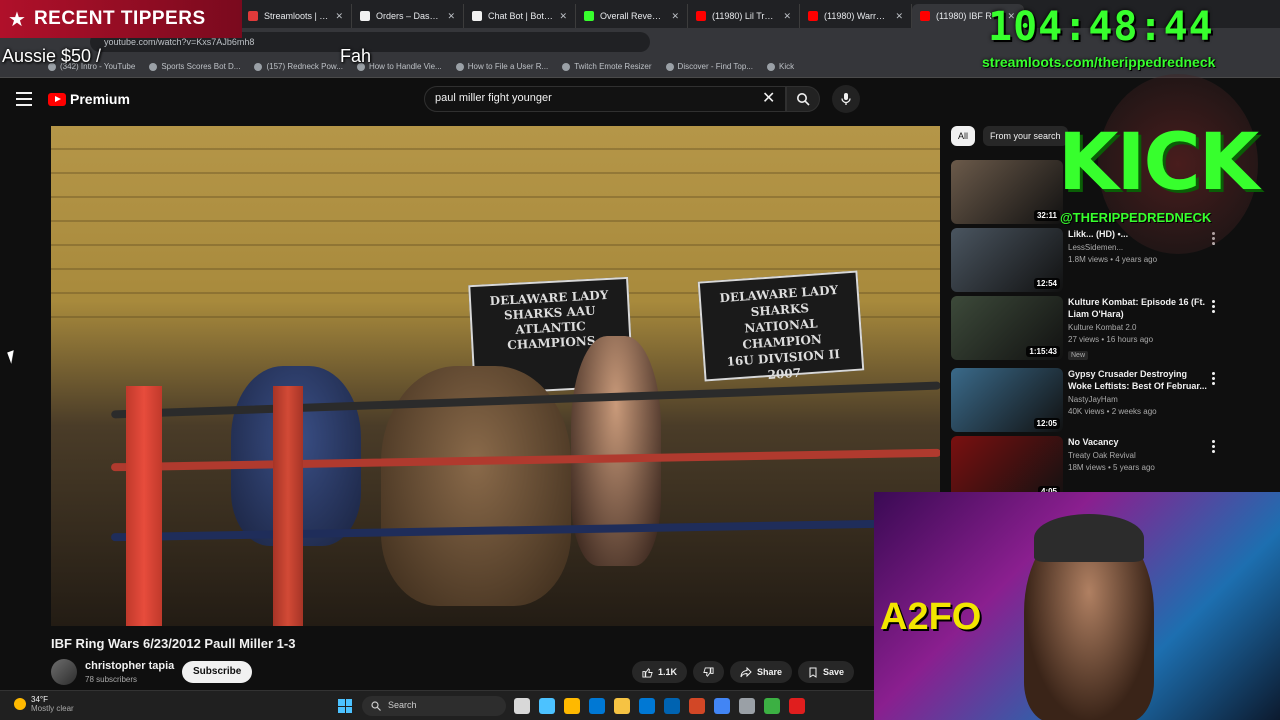 The height and width of the screenshot is (720, 1280). Describe the element at coordinates (1111, 339) in the screenshot. I see `recommended-video-meta: 27 views • 16 hours ago` at that location.